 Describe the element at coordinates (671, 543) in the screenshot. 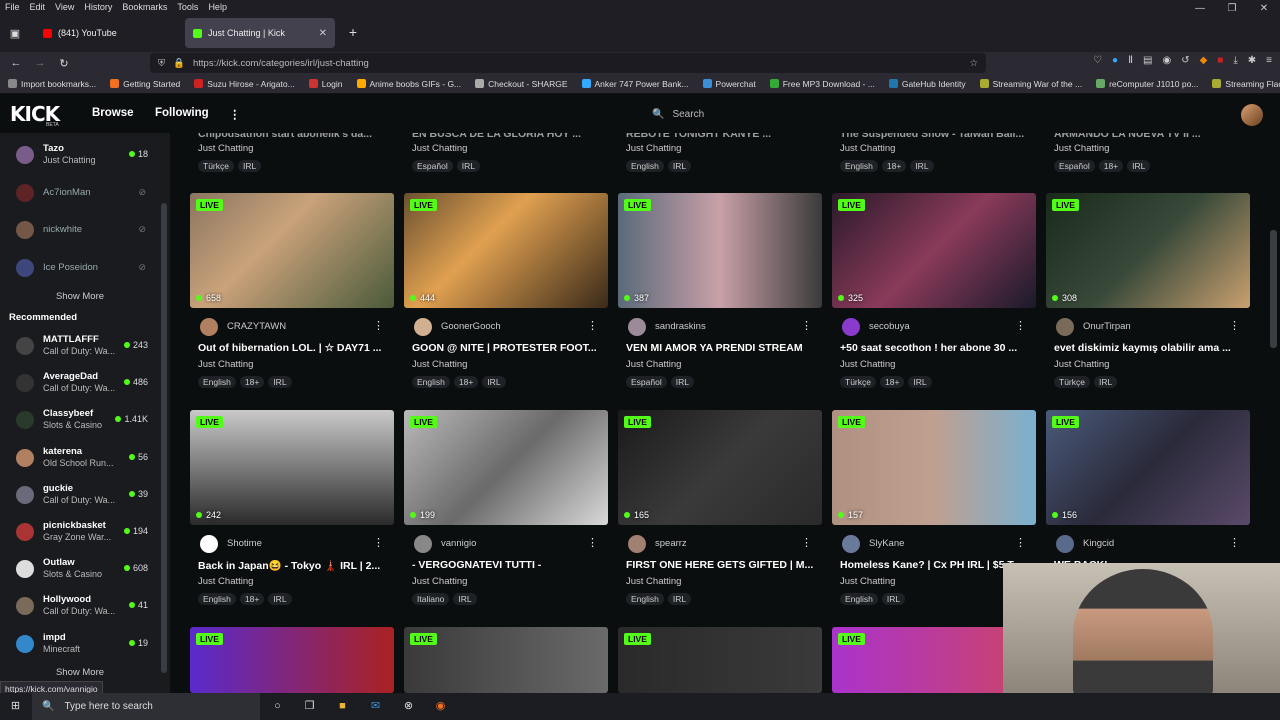

I see `streamer-name: spearrz` at that location.